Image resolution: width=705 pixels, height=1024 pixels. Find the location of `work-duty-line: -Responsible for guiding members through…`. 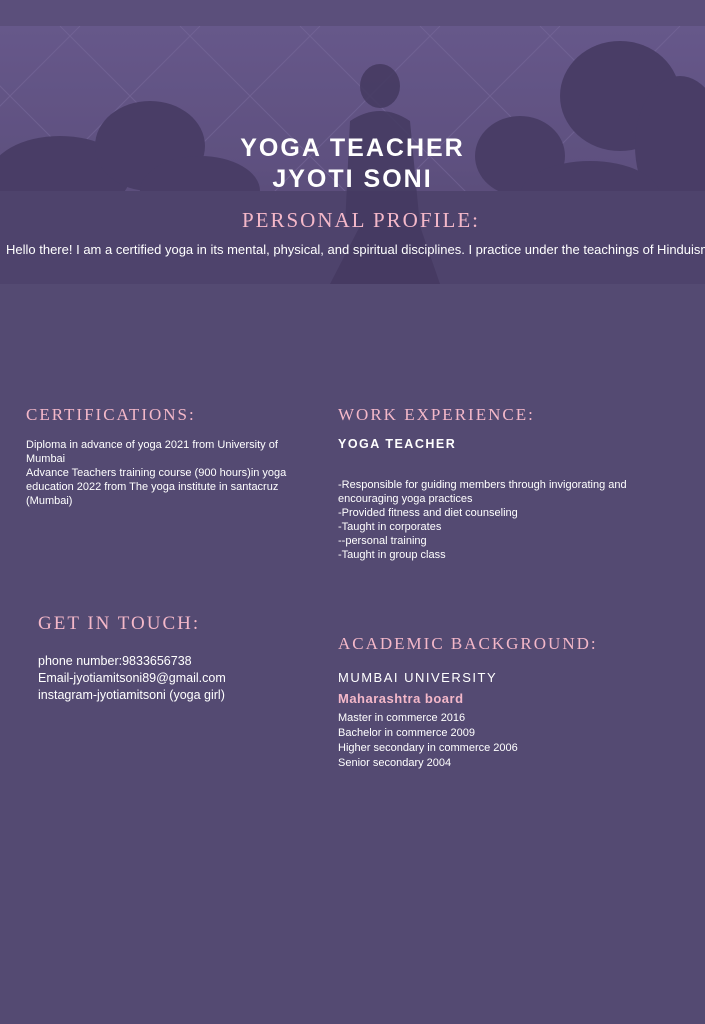

work-duty-line: -Responsible for guiding members through… is located at coordinates (482, 485).